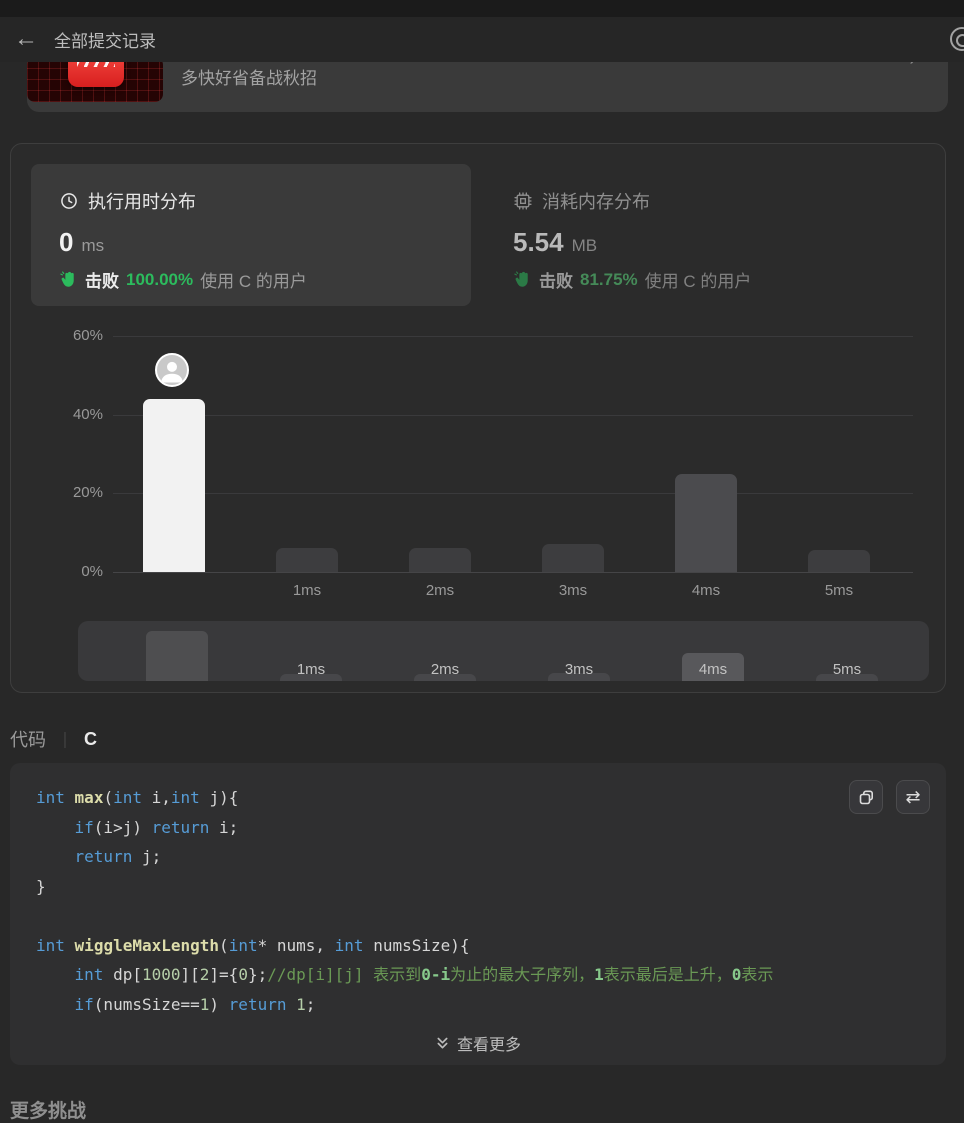 This screenshot has height=1123, width=964. Describe the element at coordinates (445, 669) in the screenshot. I see `brush-tick: 2ms` at that location.